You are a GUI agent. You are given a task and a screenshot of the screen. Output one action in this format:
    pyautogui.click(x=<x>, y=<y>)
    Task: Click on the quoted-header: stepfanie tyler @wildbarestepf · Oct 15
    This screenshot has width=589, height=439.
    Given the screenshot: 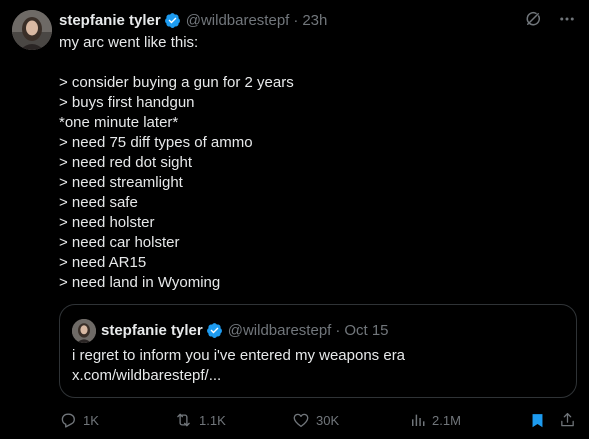 What is the action you would take?
    pyautogui.click(x=245, y=330)
    